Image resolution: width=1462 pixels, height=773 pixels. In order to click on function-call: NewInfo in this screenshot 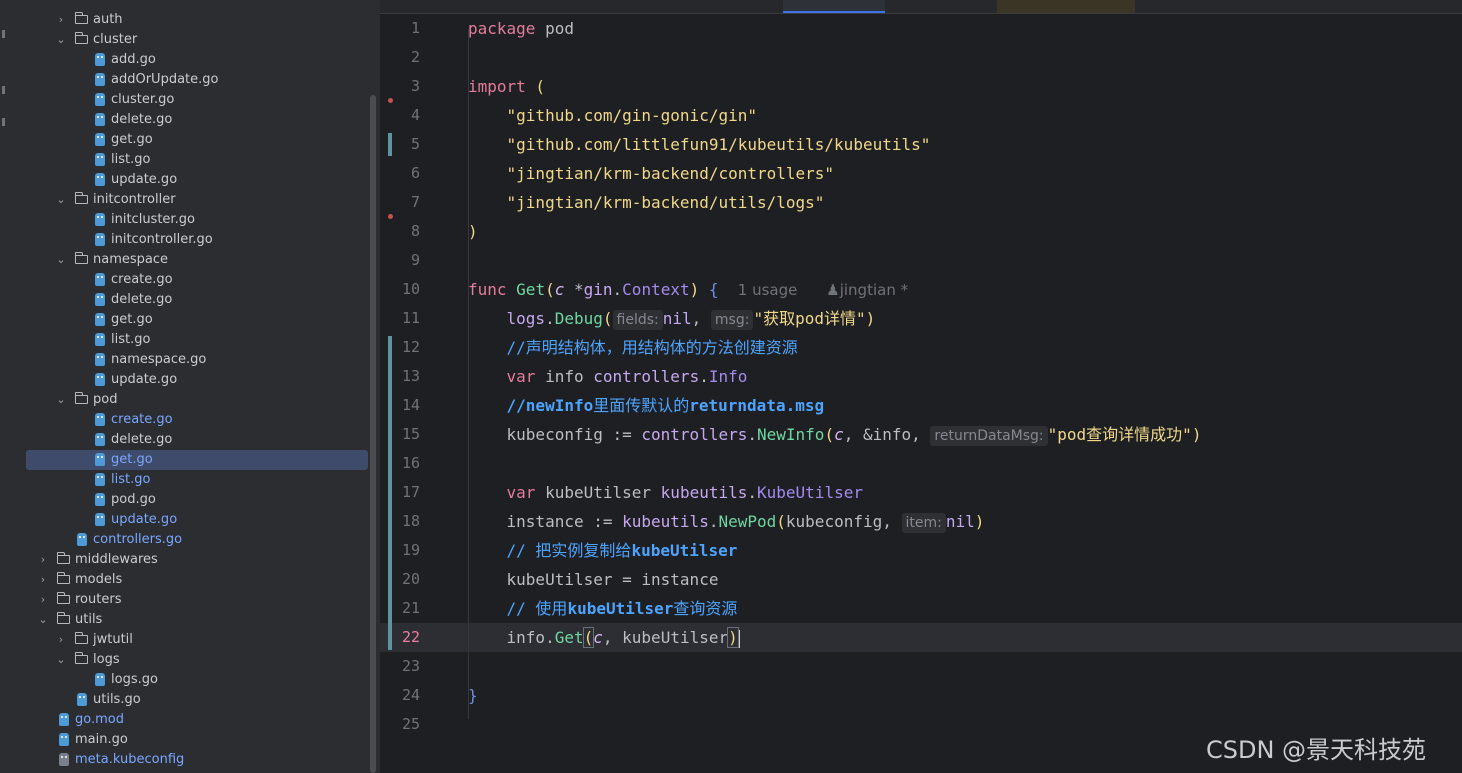, I will do `click(791, 434)`.